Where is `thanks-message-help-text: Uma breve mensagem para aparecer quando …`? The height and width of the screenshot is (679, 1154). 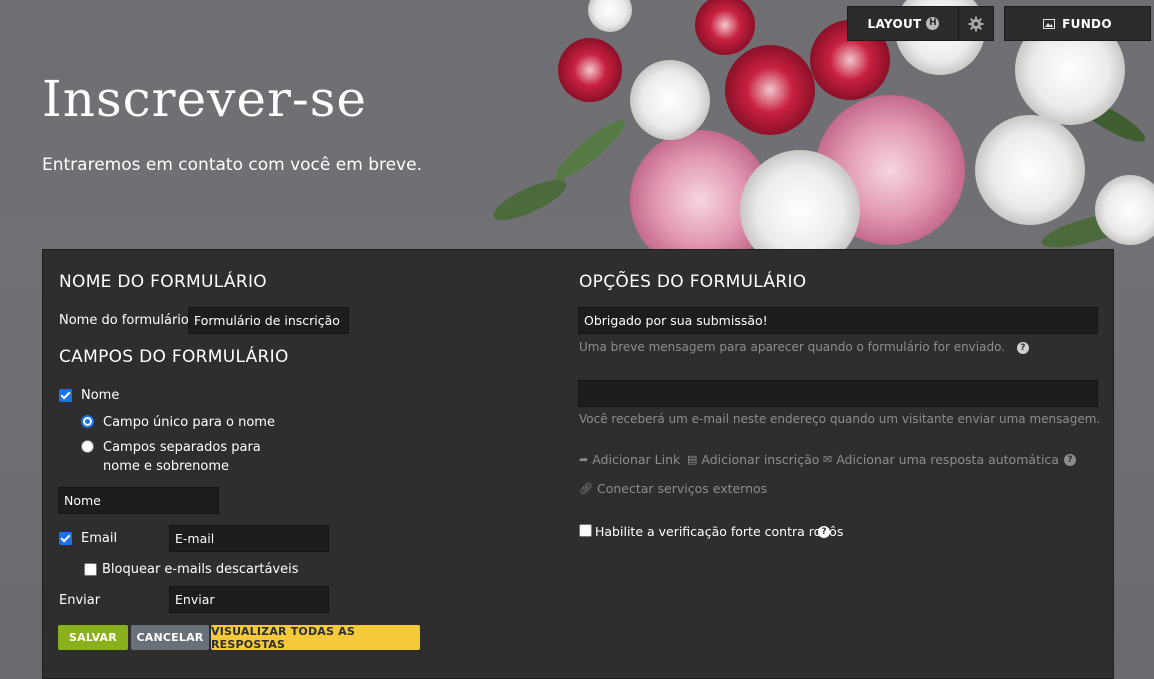
thanks-message-help-text: Uma breve mensagem para aparecer quando … is located at coordinates (792, 347).